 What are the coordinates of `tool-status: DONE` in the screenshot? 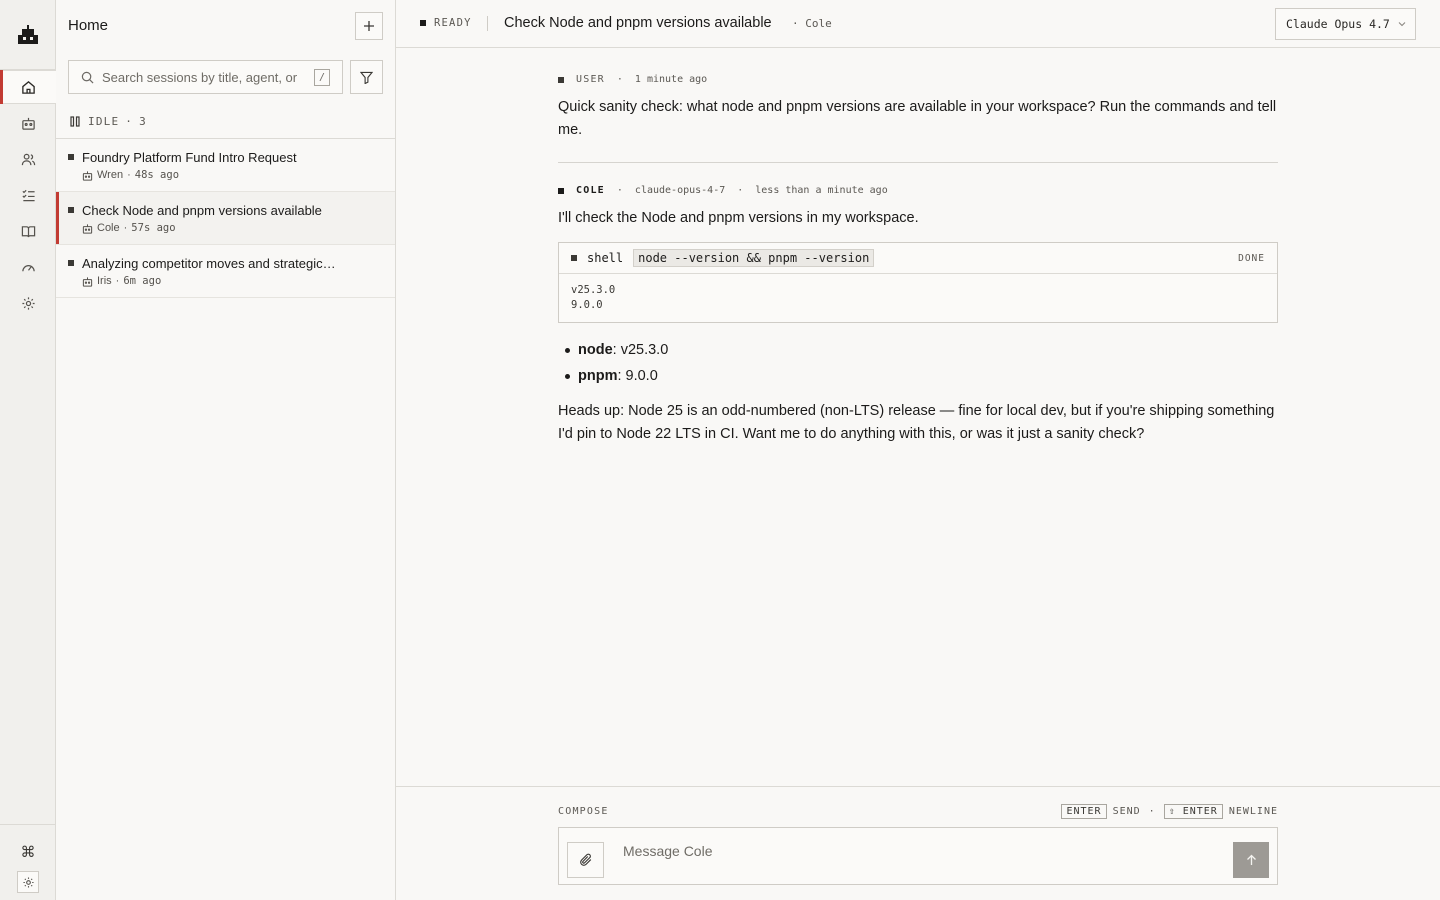 It's located at (1251, 258).